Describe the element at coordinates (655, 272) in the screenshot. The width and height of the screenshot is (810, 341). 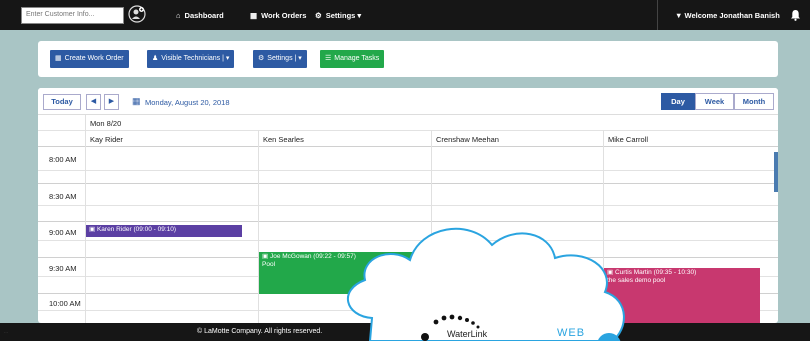
I see `event-title: Curtis Martin (09:35 - 10:30)` at that location.